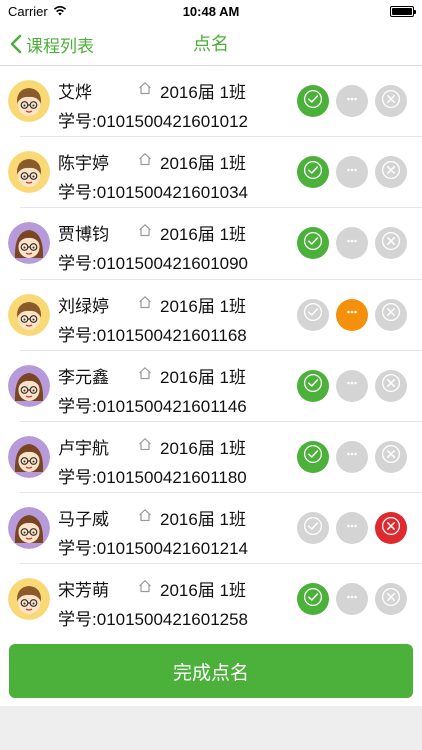 The width and height of the screenshot is (422, 750). What do you see at coordinates (152, 404) in the screenshot?
I see `student-id: 学号:0101500421601146` at bounding box center [152, 404].